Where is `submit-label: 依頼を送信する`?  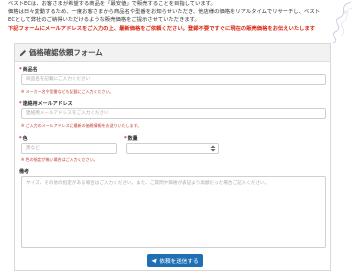 submit-label: 依頼を送信する is located at coordinates (179, 261).